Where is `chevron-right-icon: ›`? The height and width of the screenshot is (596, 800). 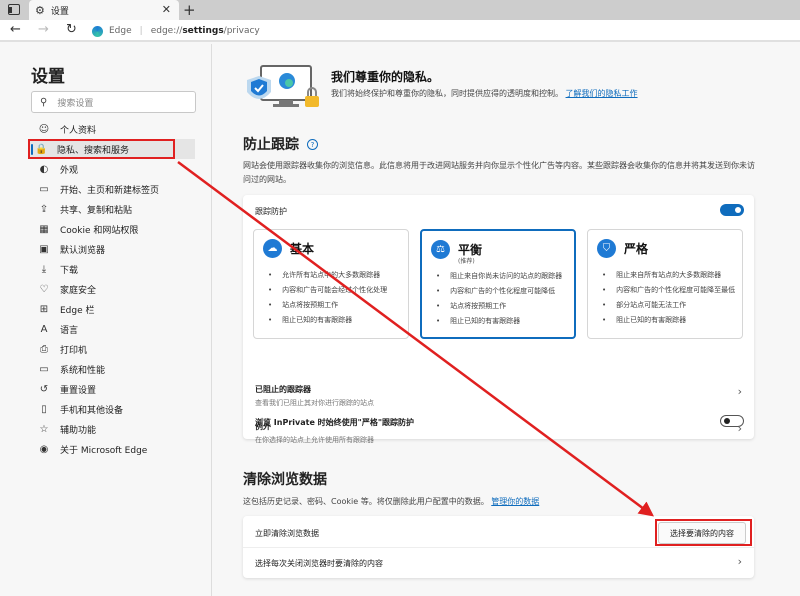 chevron-right-icon: › is located at coordinates (739, 561).